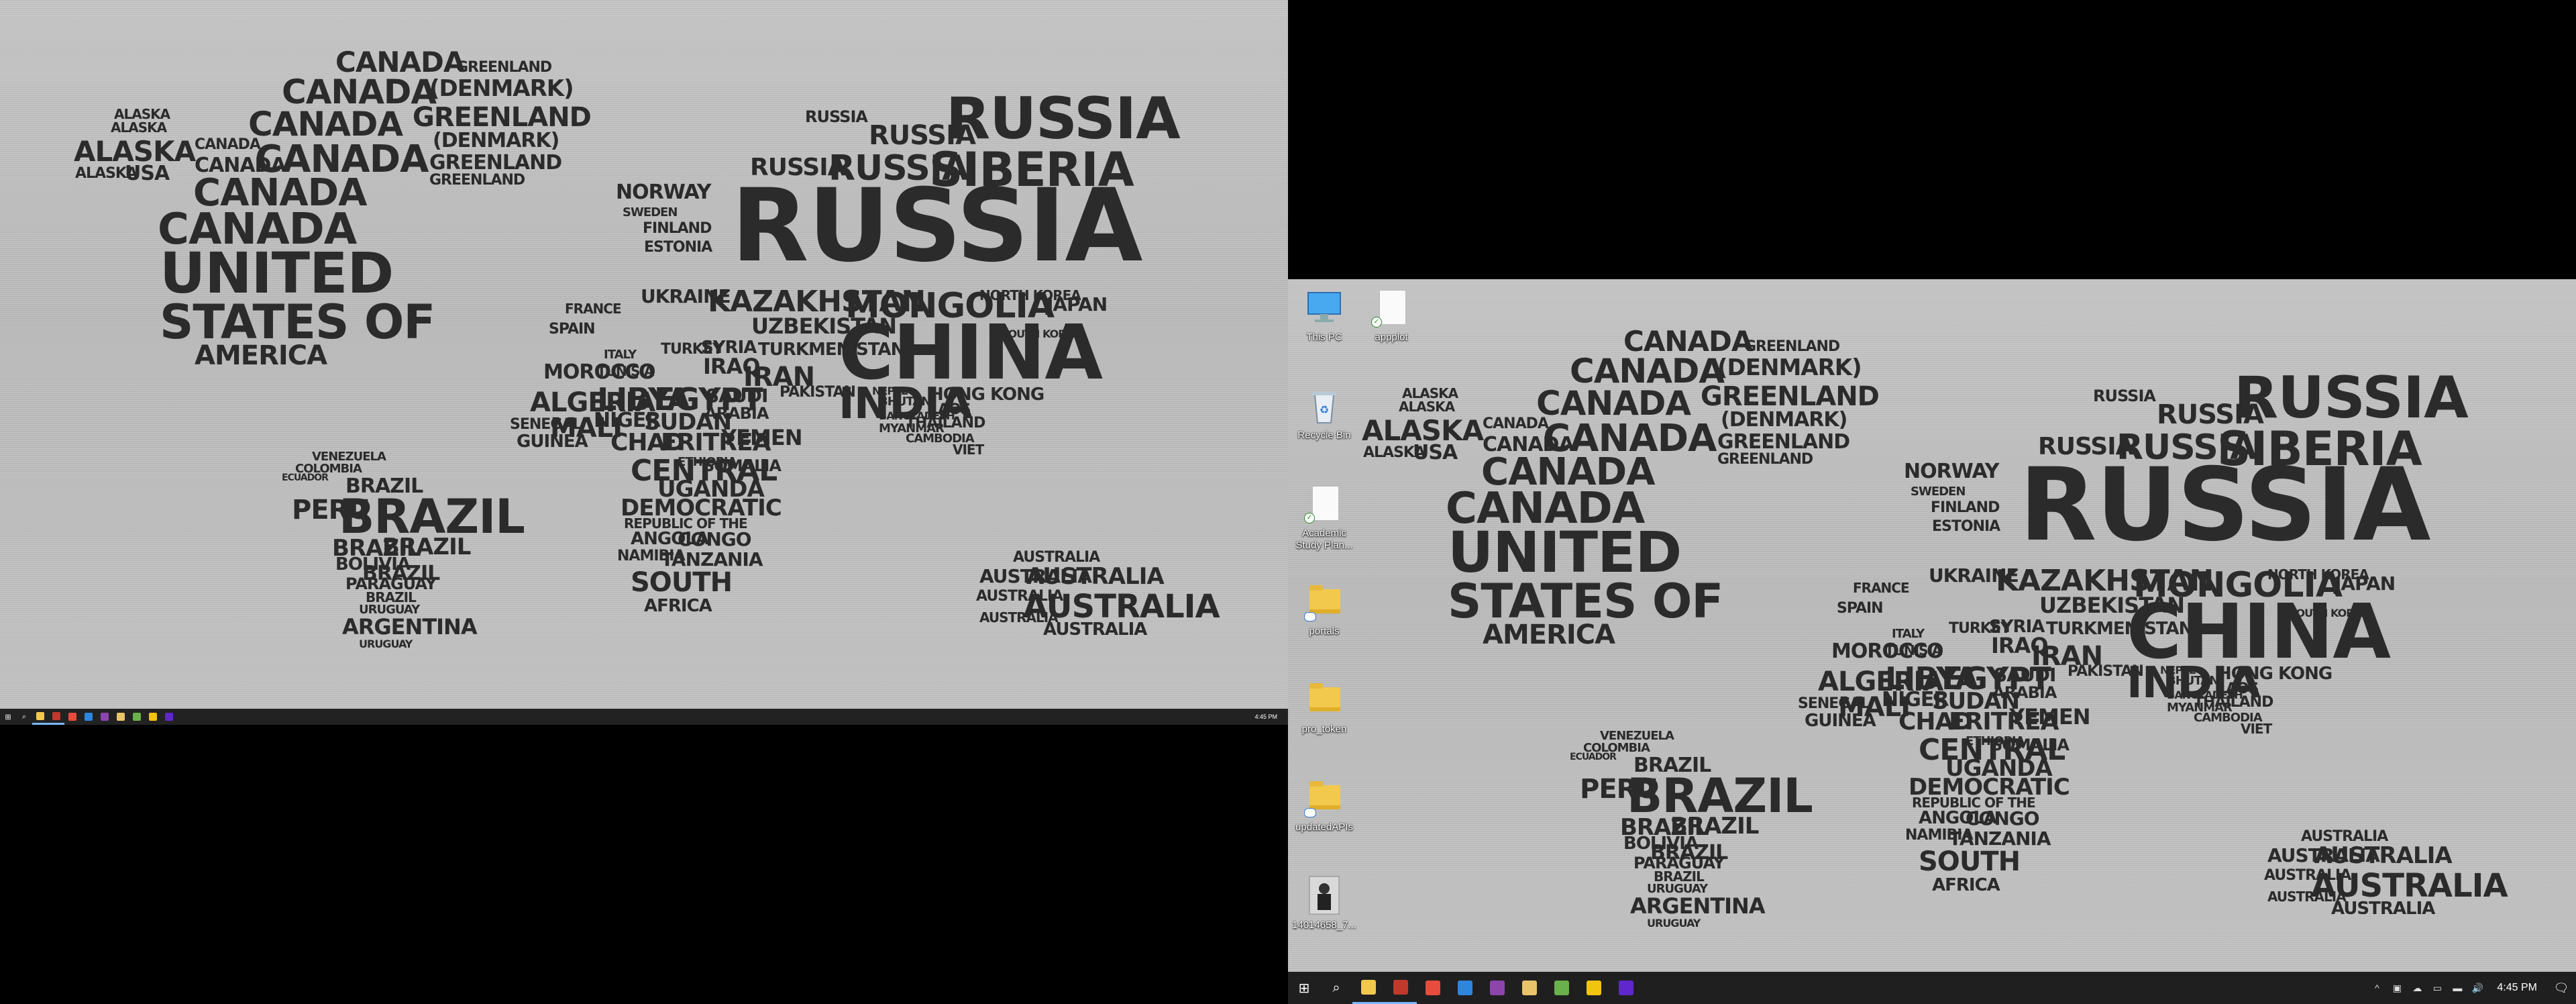 This screenshot has height=1004, width=2576. What do you see at coordinates (2437, 988) in the screenshot?
I see `tray-icon: ▭` at bounding box center [2437, 988].